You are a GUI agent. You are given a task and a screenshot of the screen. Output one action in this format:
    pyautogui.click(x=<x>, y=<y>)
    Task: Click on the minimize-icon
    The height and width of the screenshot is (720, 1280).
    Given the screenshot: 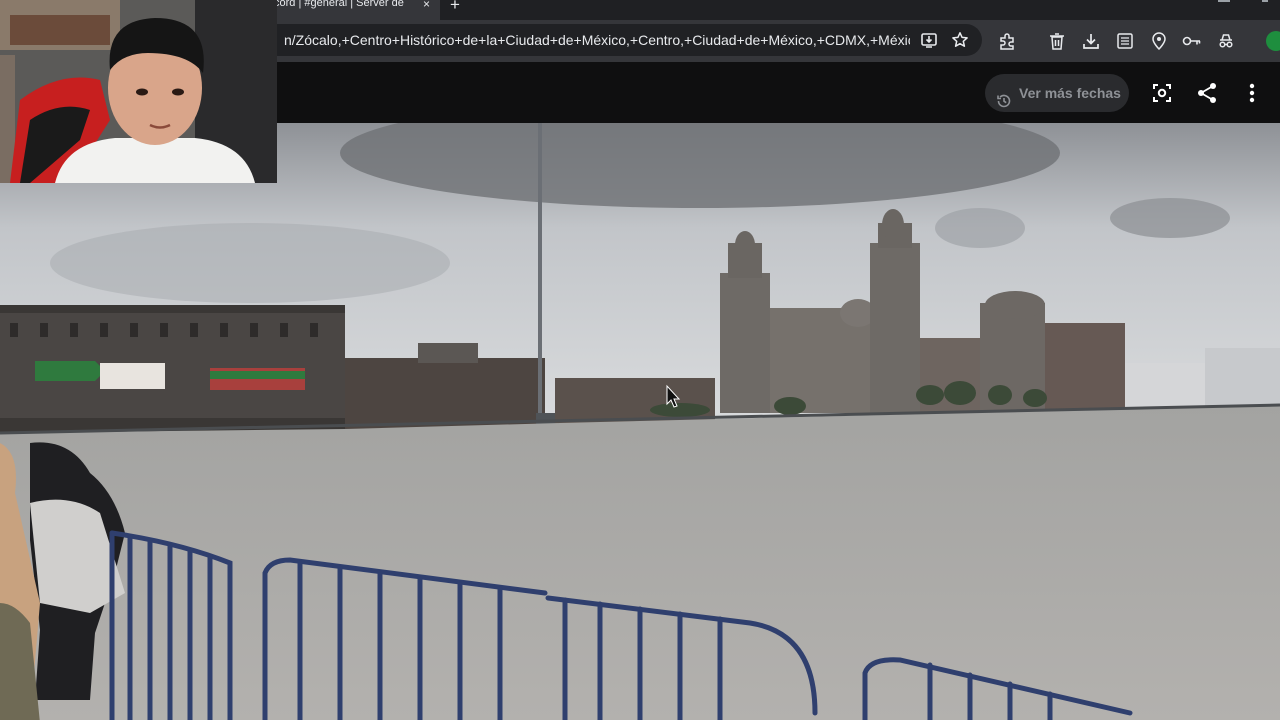 What is the action you would take?
    pyautogui.click(x=1224, y=1)
    